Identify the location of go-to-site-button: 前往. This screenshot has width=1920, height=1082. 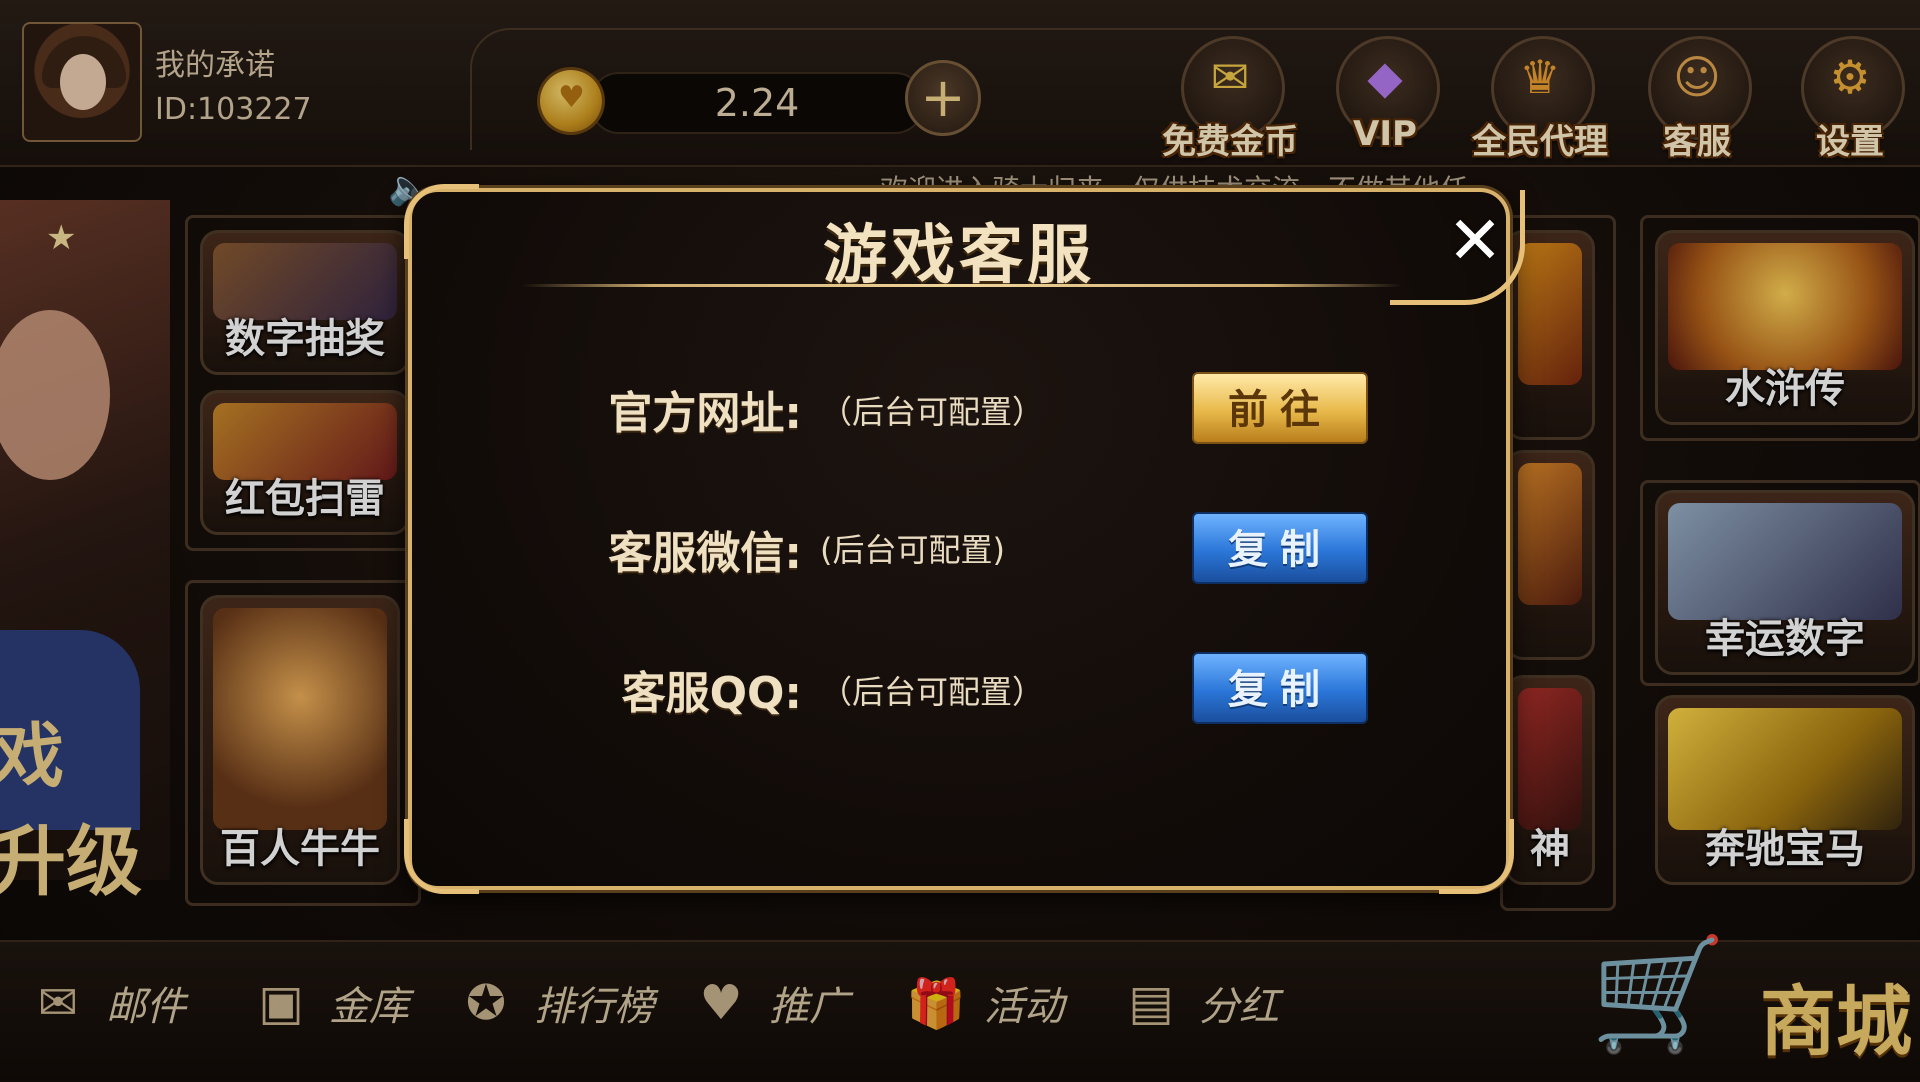
(1280, 408).